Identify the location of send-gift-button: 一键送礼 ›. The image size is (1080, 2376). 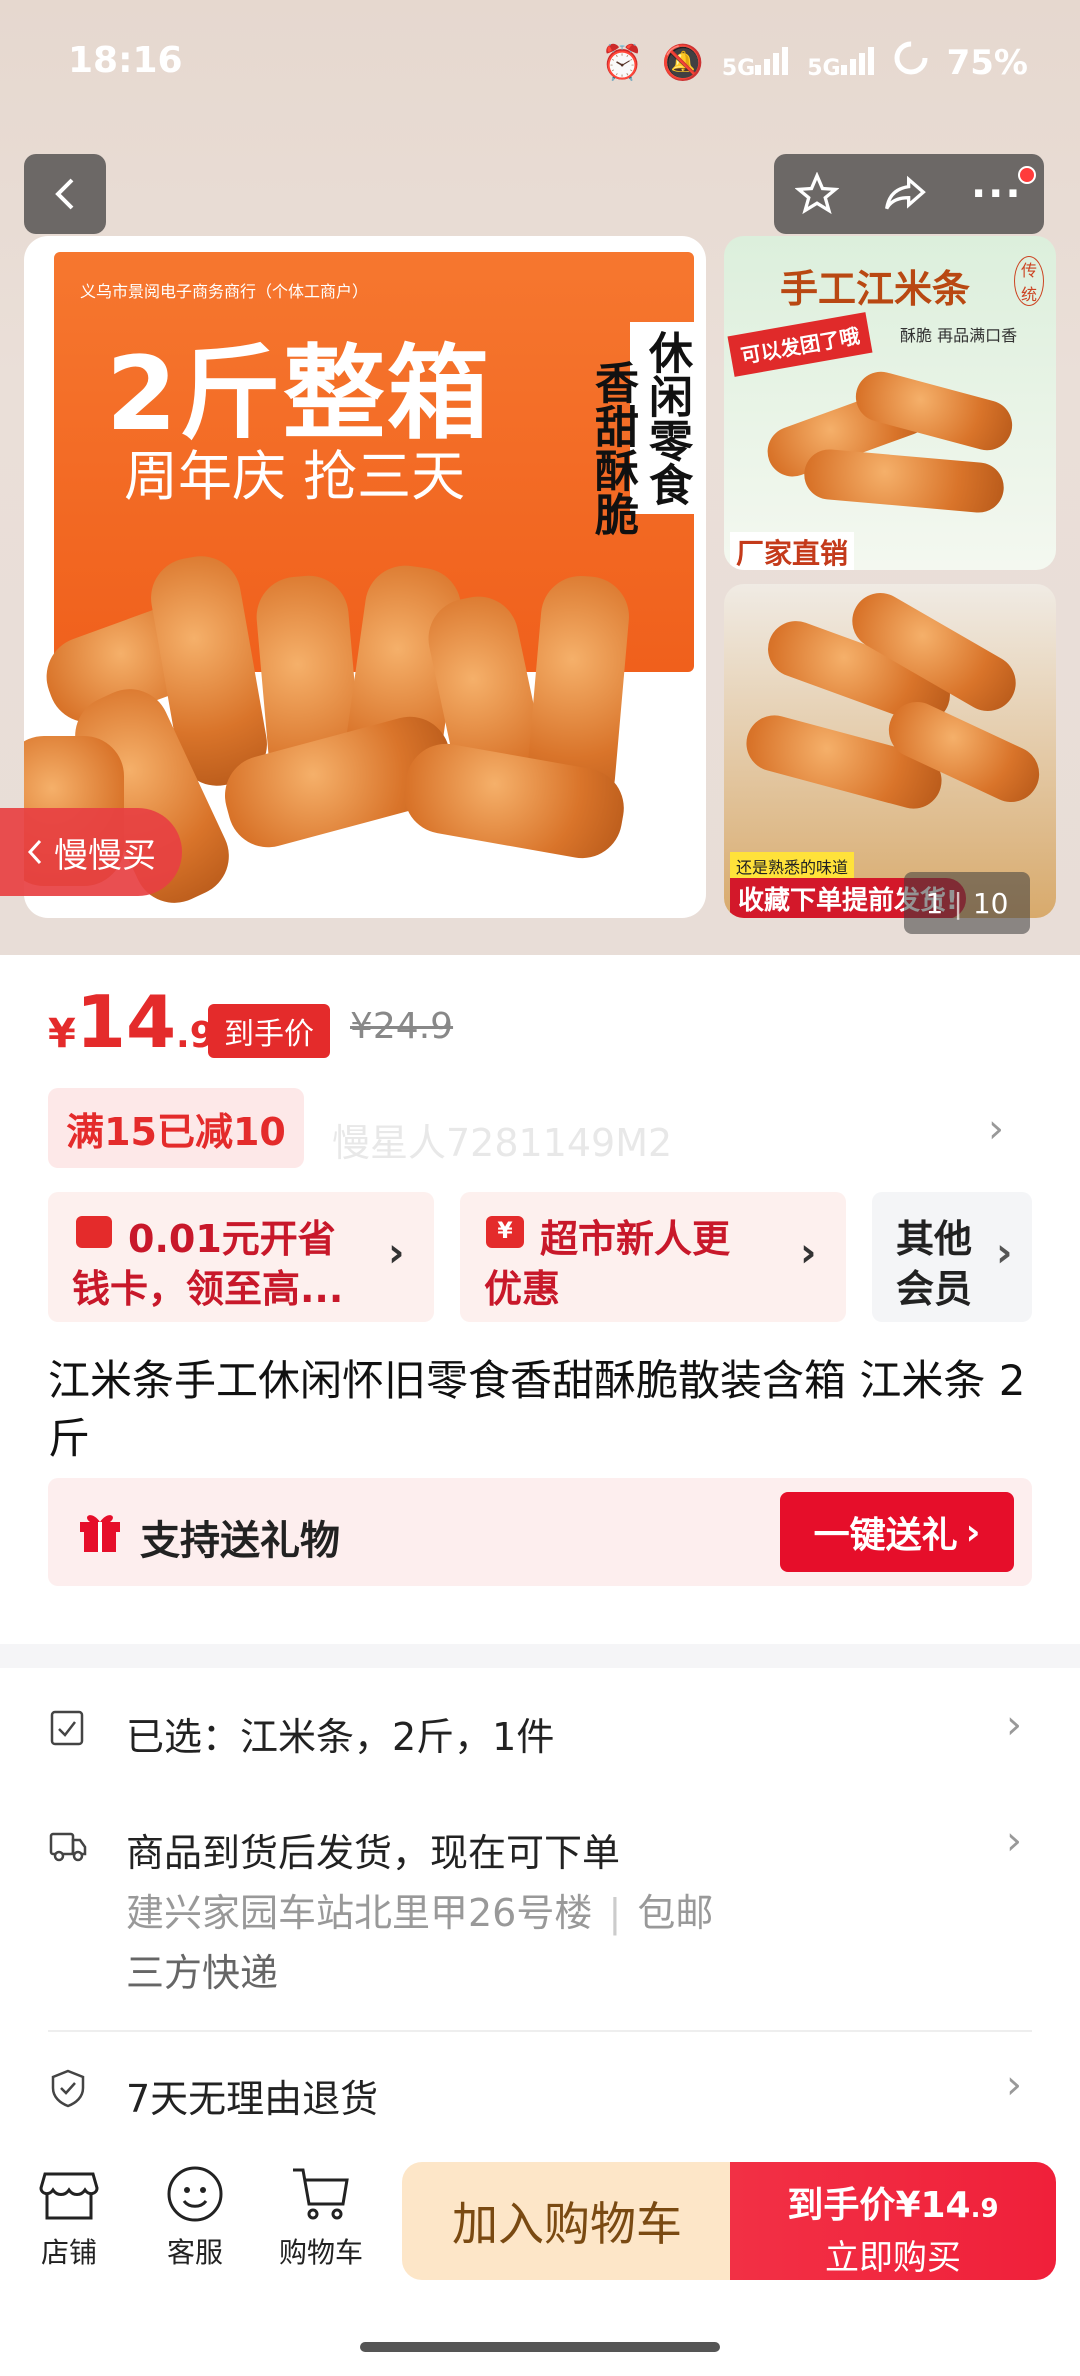
(897, 1532).